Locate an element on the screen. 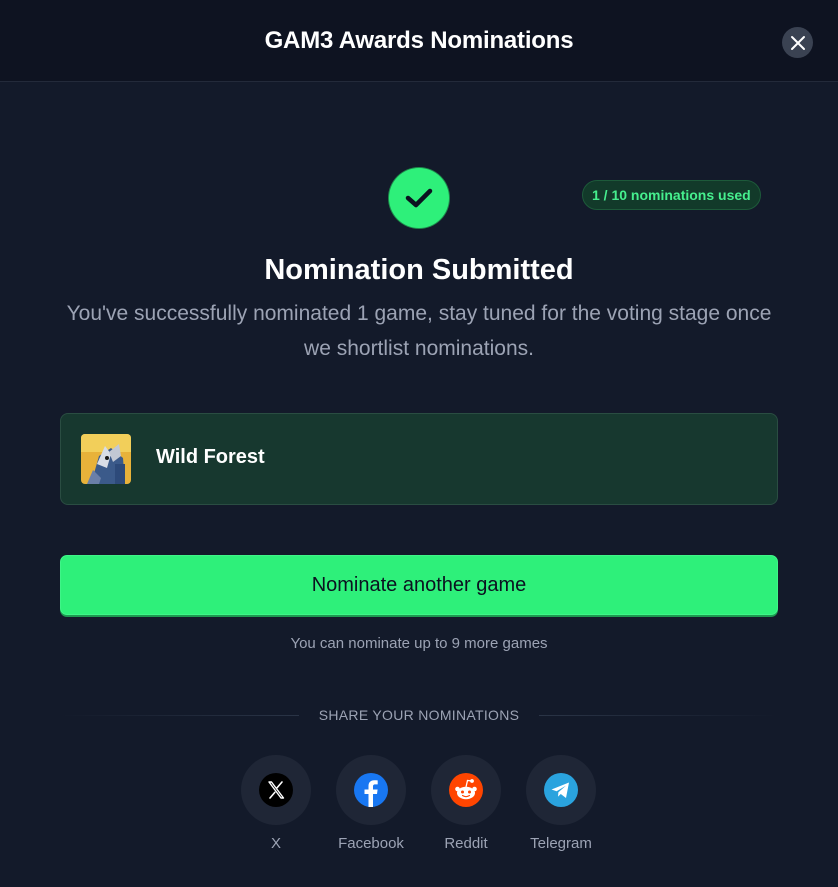 Image resolution: width=838 pixels, height=887 pixels. nominated-game-card: Wild Forest is located at coordinates (419, 459).